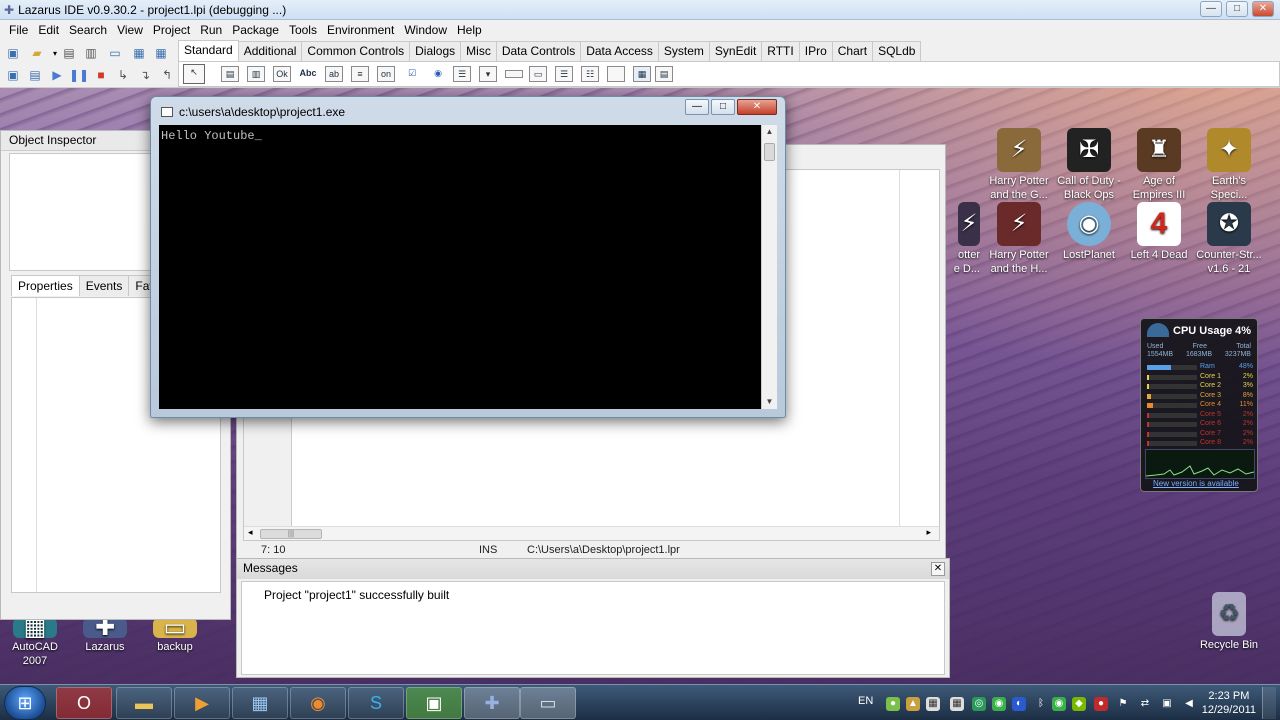 The height and width of the screenshot is (720, 1280). Describe the element at coordinates (769, 267) in the screenshot. I see `console-scrollbar: ▲ ▼` at that location.